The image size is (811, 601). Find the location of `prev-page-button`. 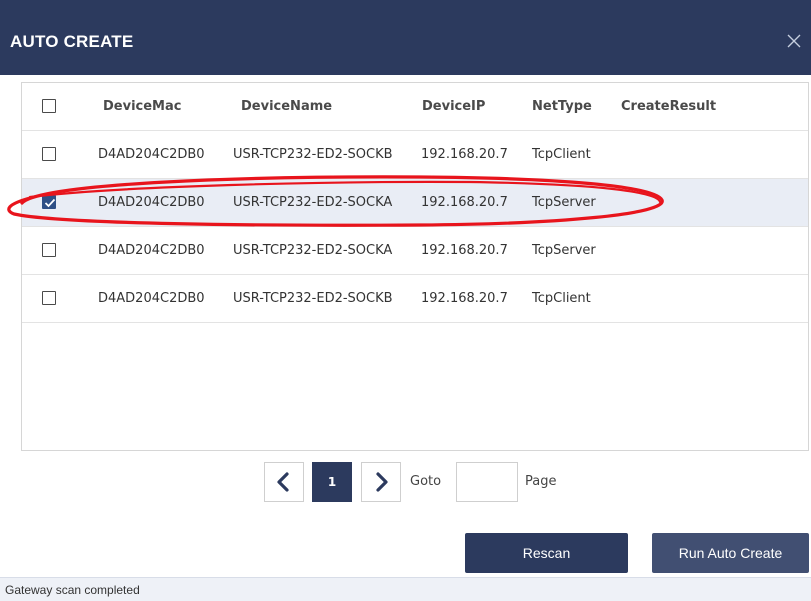

prev-page-button is located at coordinates (284, 482).